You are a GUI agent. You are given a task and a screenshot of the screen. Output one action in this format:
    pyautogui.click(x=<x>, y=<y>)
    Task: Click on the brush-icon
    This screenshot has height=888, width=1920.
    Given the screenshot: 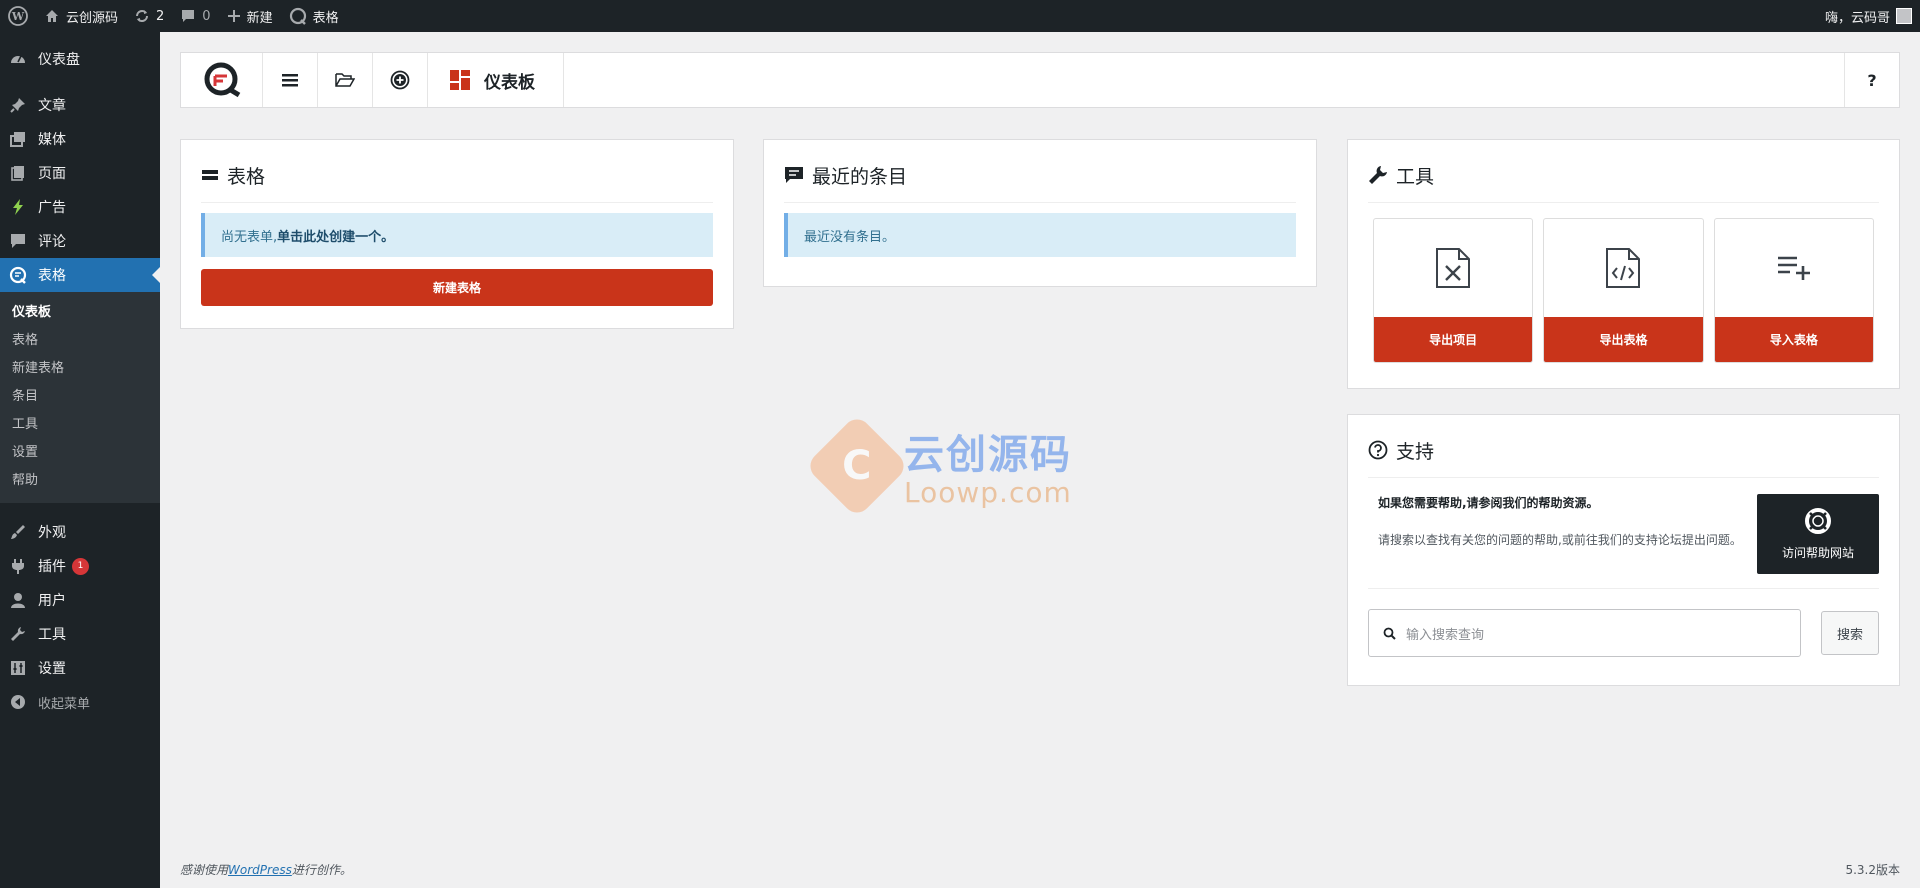 What is the action you would take?
    pyautogui.click(x=18, y=532)
    